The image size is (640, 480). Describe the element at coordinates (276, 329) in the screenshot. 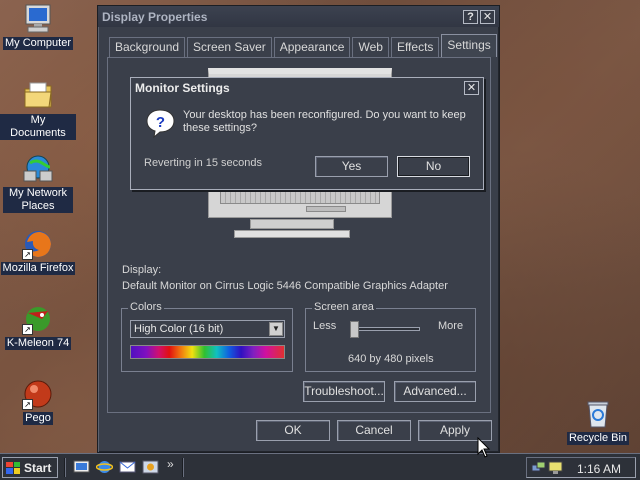

I see `chevron-down-icon: ▼` at that location.